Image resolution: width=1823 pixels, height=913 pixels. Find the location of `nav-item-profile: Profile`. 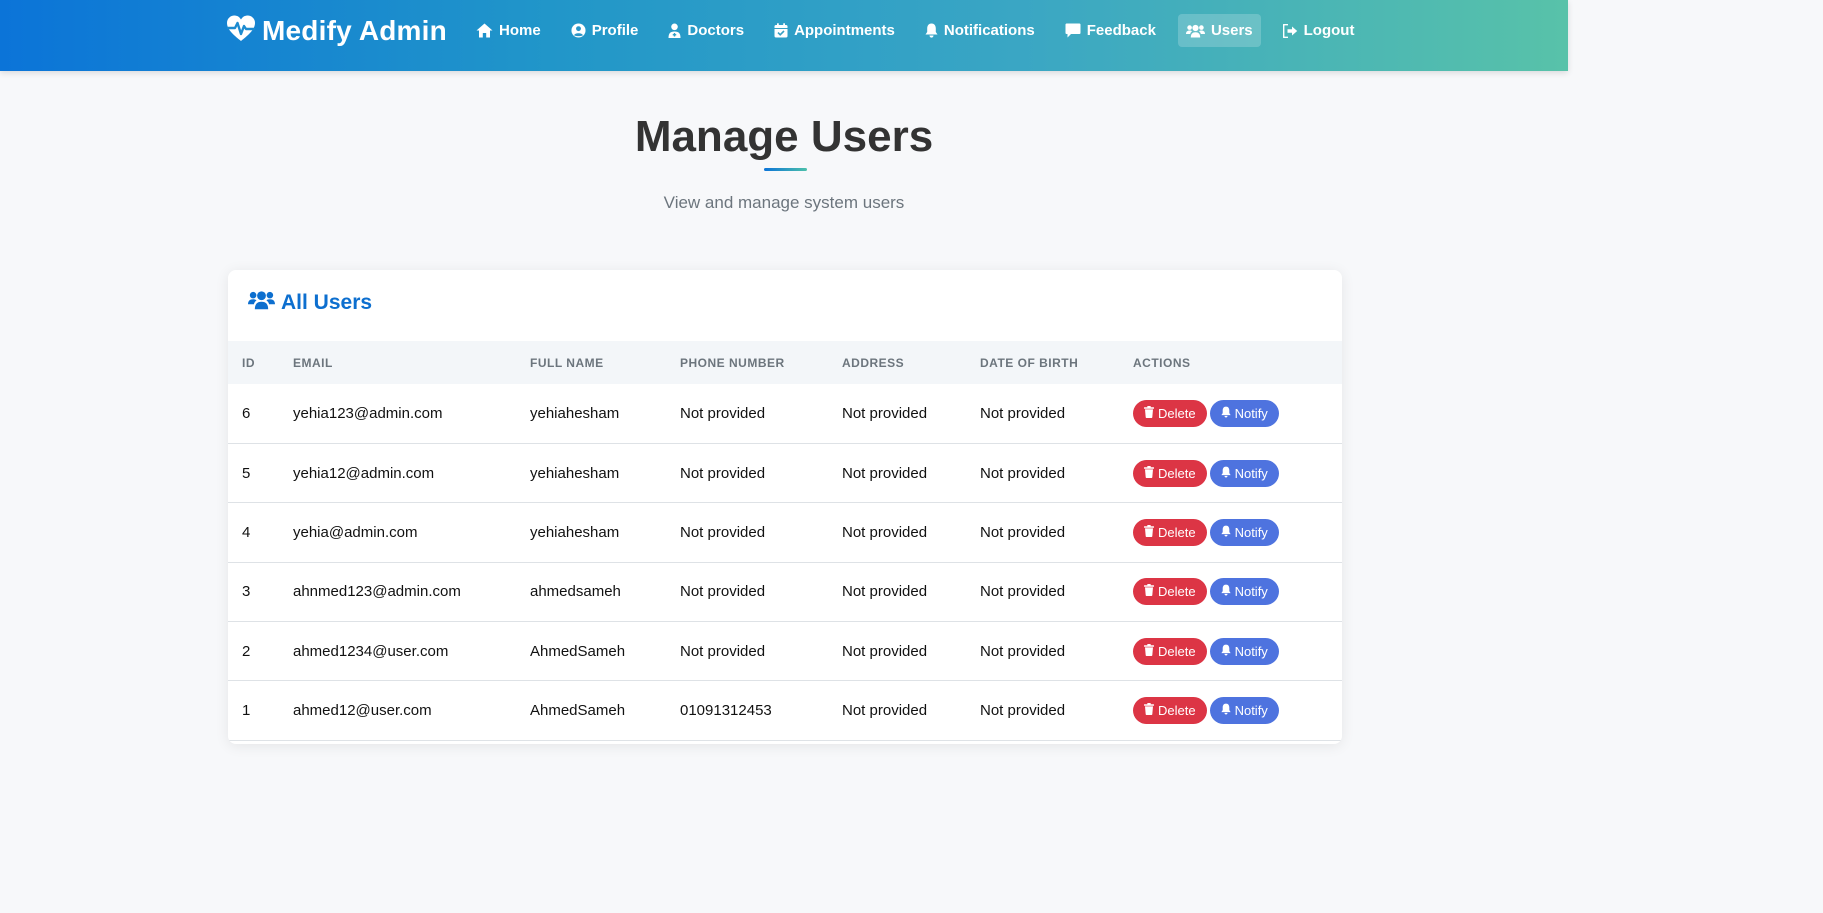

nav-item-profile: Profile is located at coordinates (605, 30).